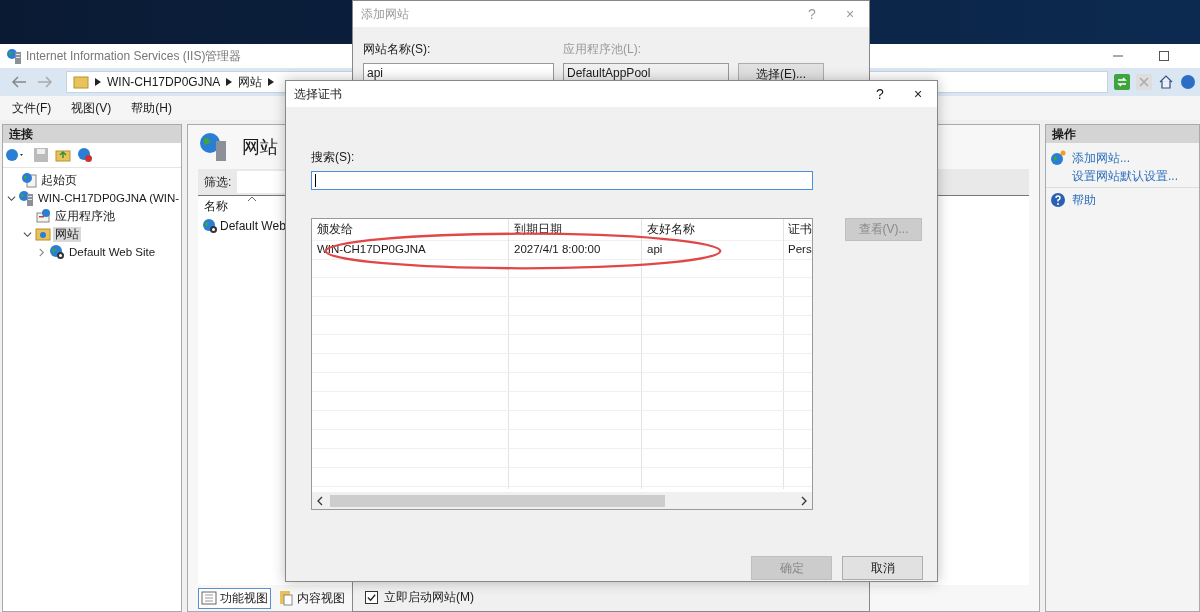 The width and height of the screenshot is (1200, 612). I want to click on menu-item: 文件(F), so click(32, 108).